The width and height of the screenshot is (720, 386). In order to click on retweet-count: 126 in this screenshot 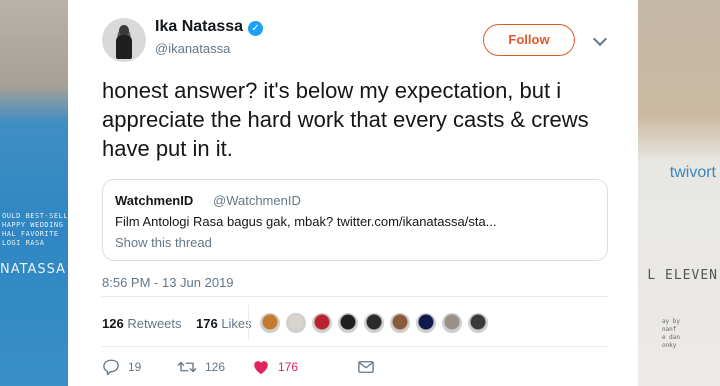, I will do `click(215, 367)`.